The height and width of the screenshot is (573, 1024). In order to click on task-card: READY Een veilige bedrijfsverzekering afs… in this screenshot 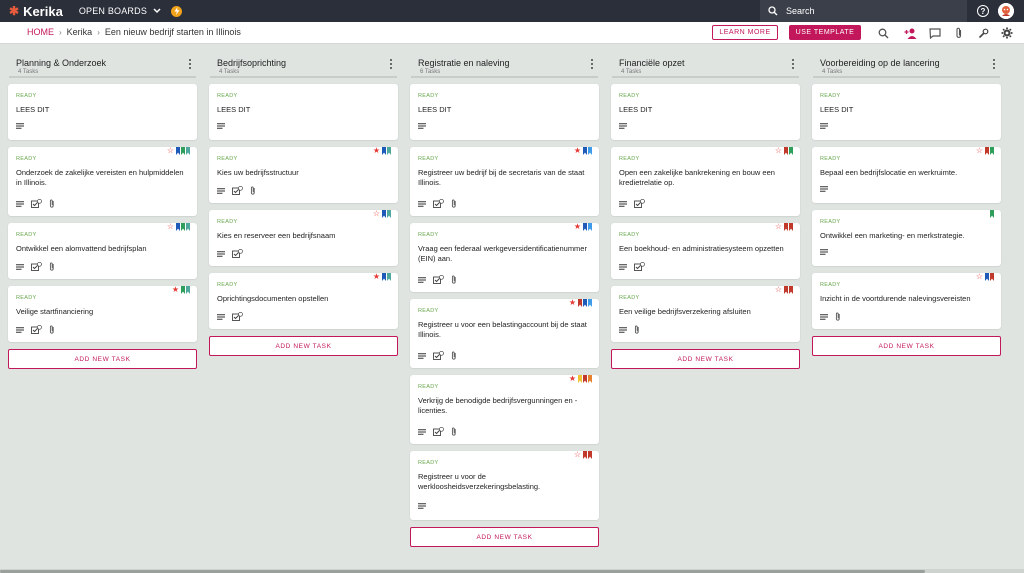, I will do `click(705, 314)`.